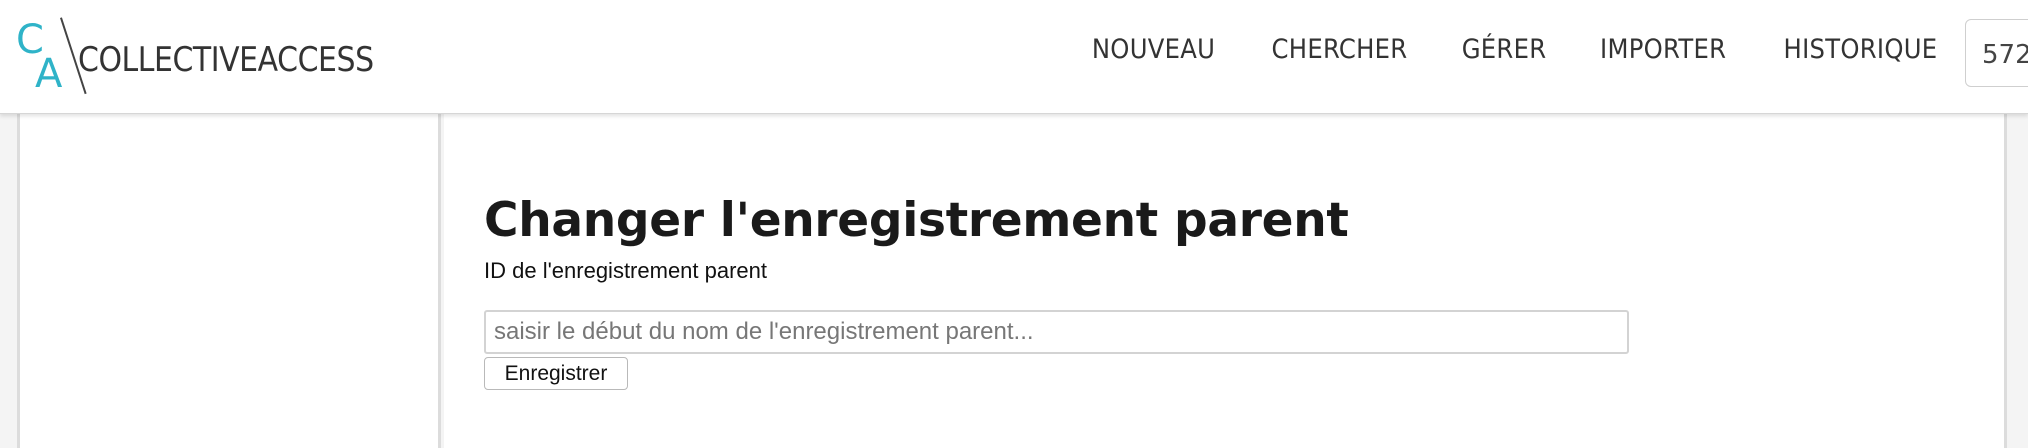 The height and width of the screenshot is (448, 2028). I want to click on menu-item-historique: HISTORIQUE, so click(1861, 49).